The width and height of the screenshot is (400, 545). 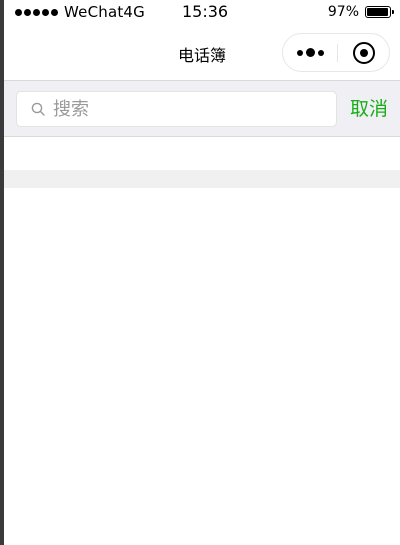 I want to click on battery-status: 97%, so click(x=360, y=12).